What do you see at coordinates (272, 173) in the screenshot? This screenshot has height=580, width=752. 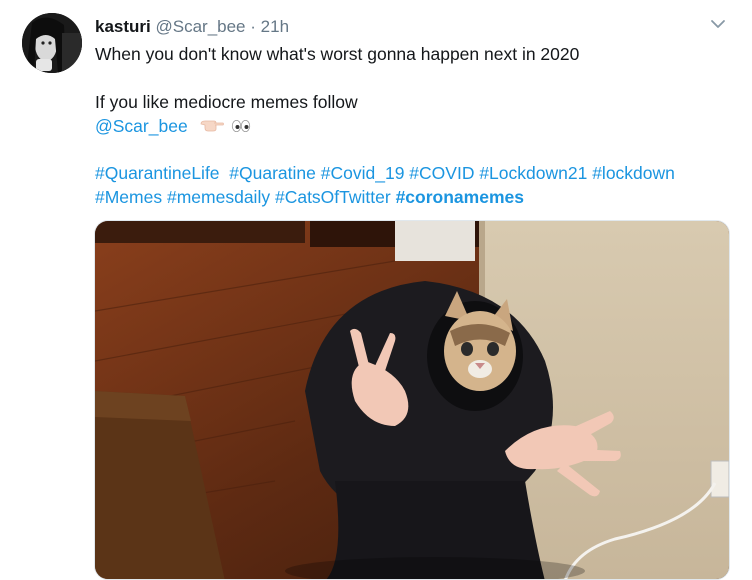 I see `hashtag-link: #Quaratine` at bounding box center [272, 173].